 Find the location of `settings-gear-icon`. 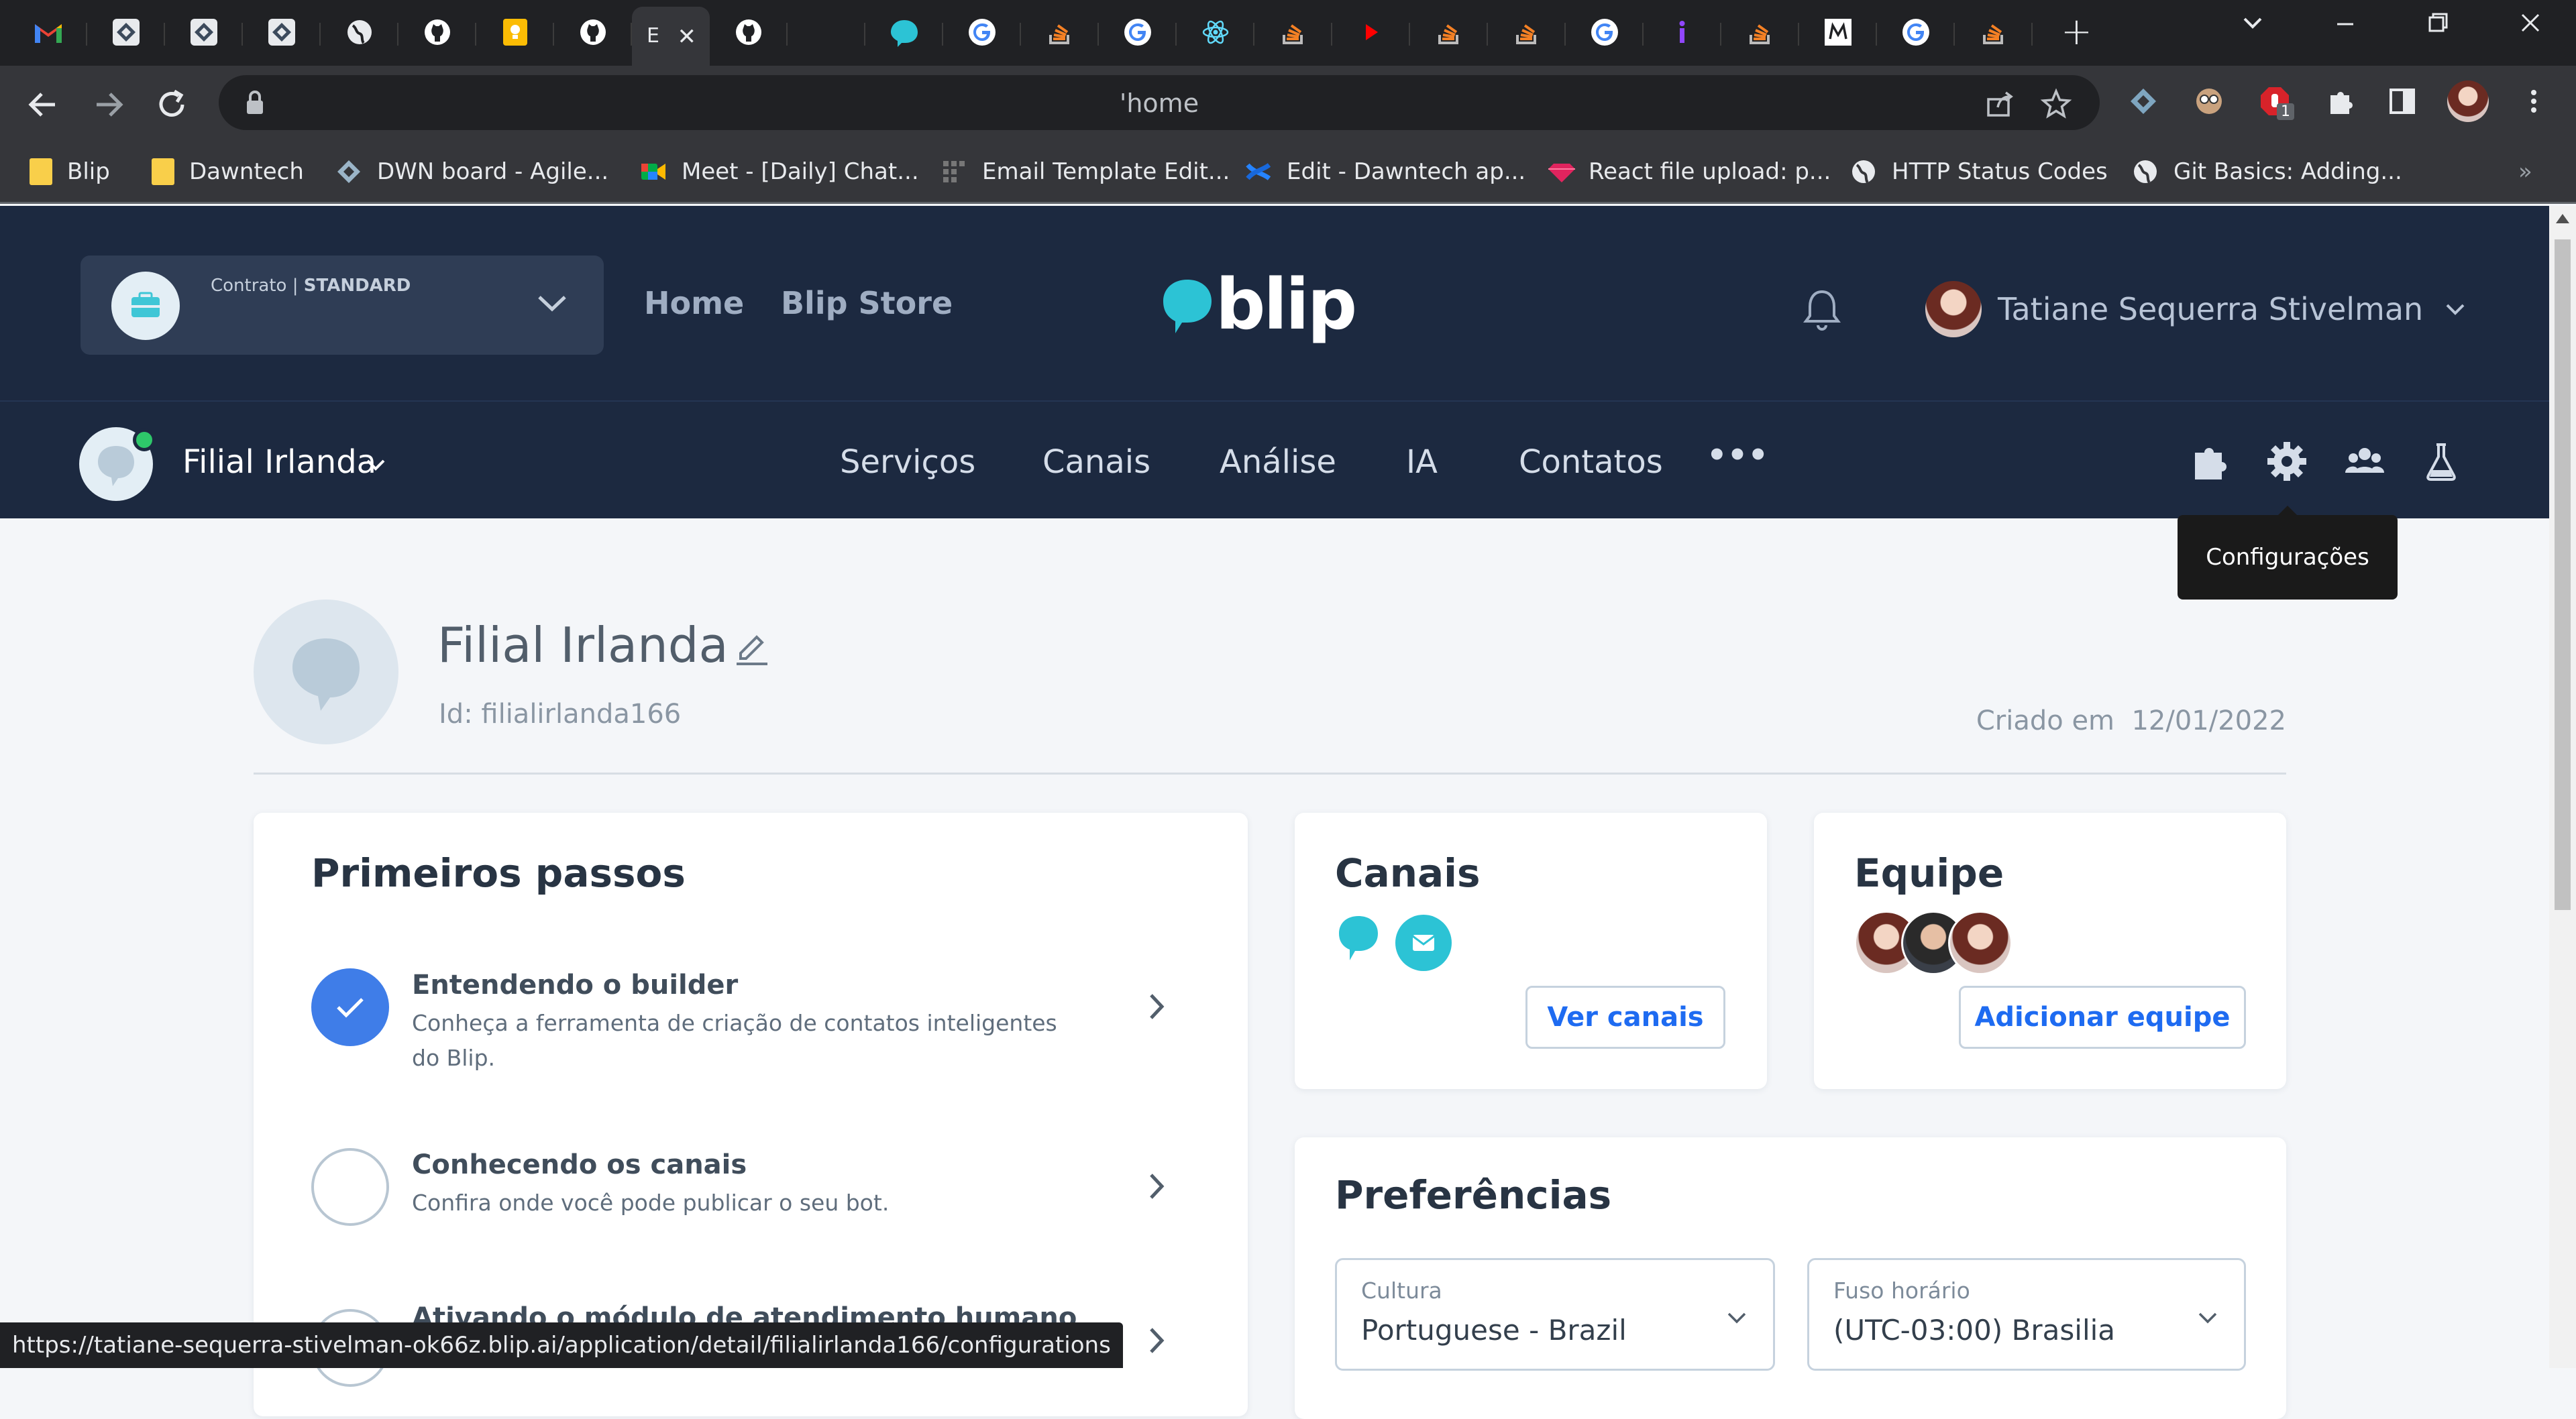

settings-gear-icon is located at coordinates (2286, 462).